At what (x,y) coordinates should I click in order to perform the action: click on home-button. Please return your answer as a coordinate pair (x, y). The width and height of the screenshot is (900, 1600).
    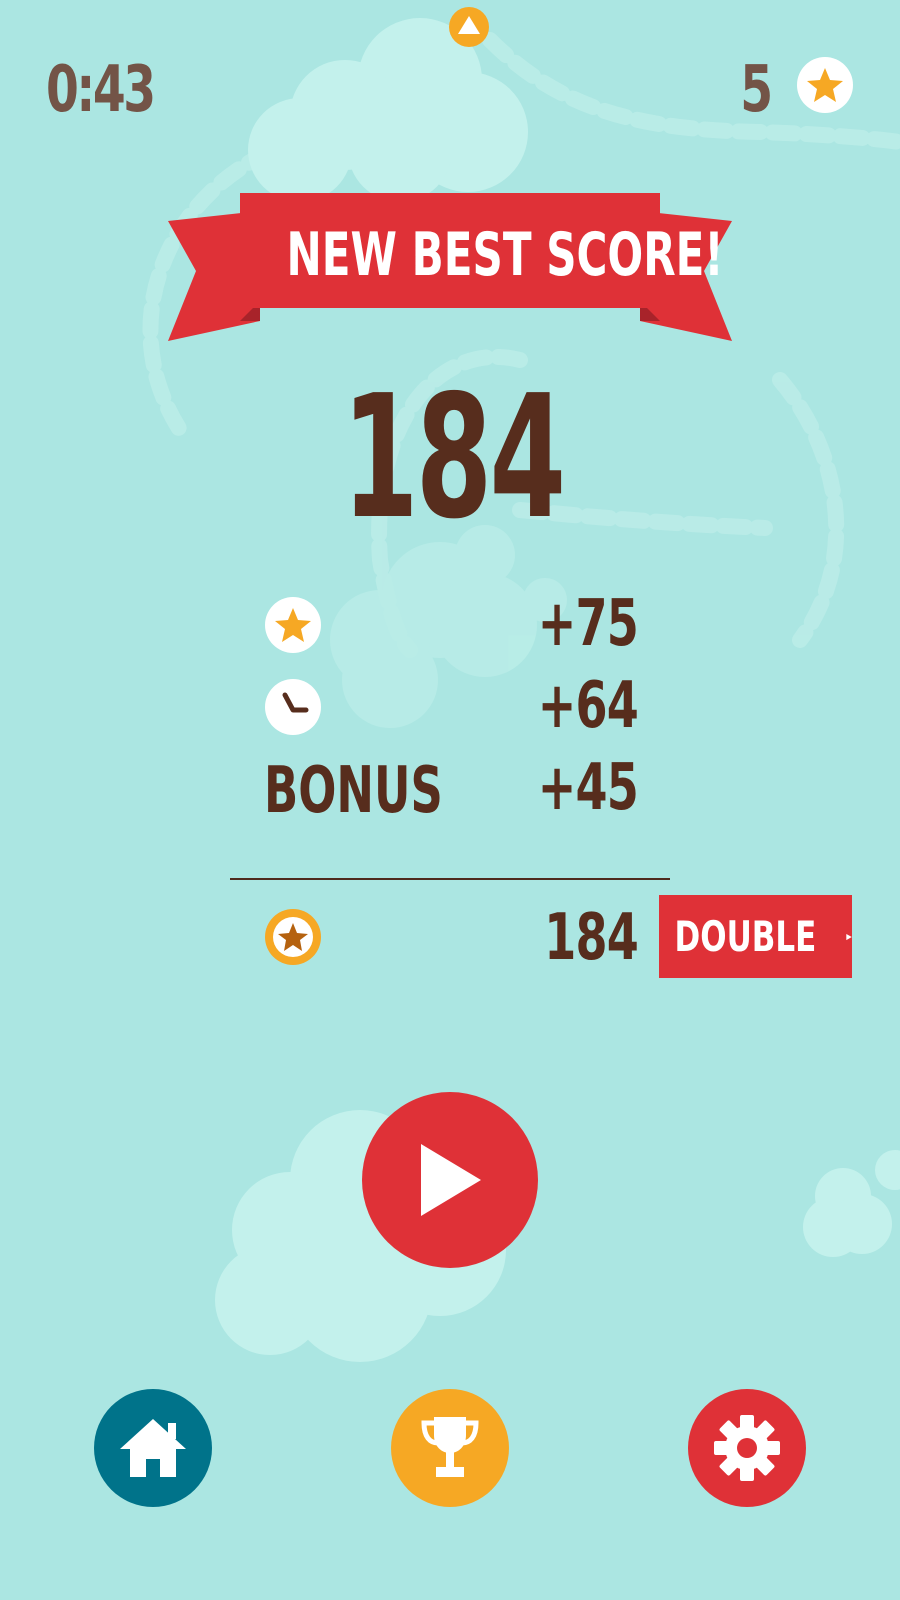
    Looking at the image, I should click on (153, 1448).